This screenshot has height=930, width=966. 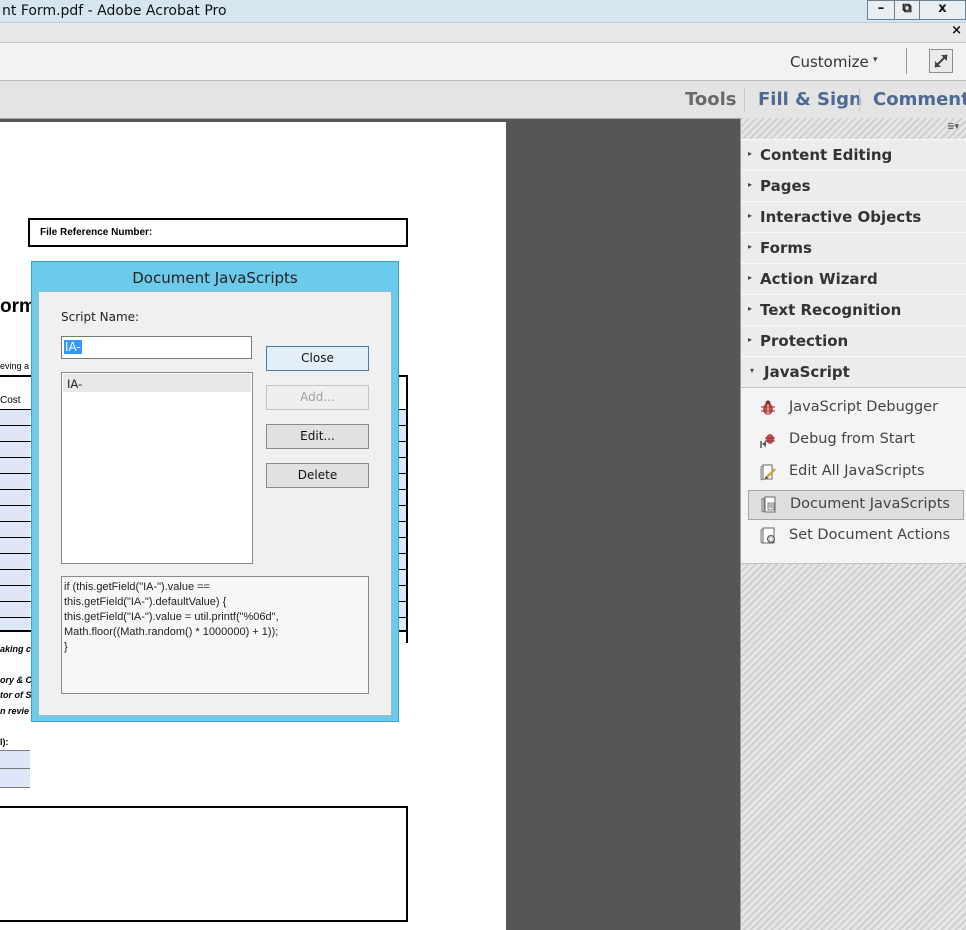 I want to click on item-label: Edit All JavaScripts, so click(x=857, y=471).